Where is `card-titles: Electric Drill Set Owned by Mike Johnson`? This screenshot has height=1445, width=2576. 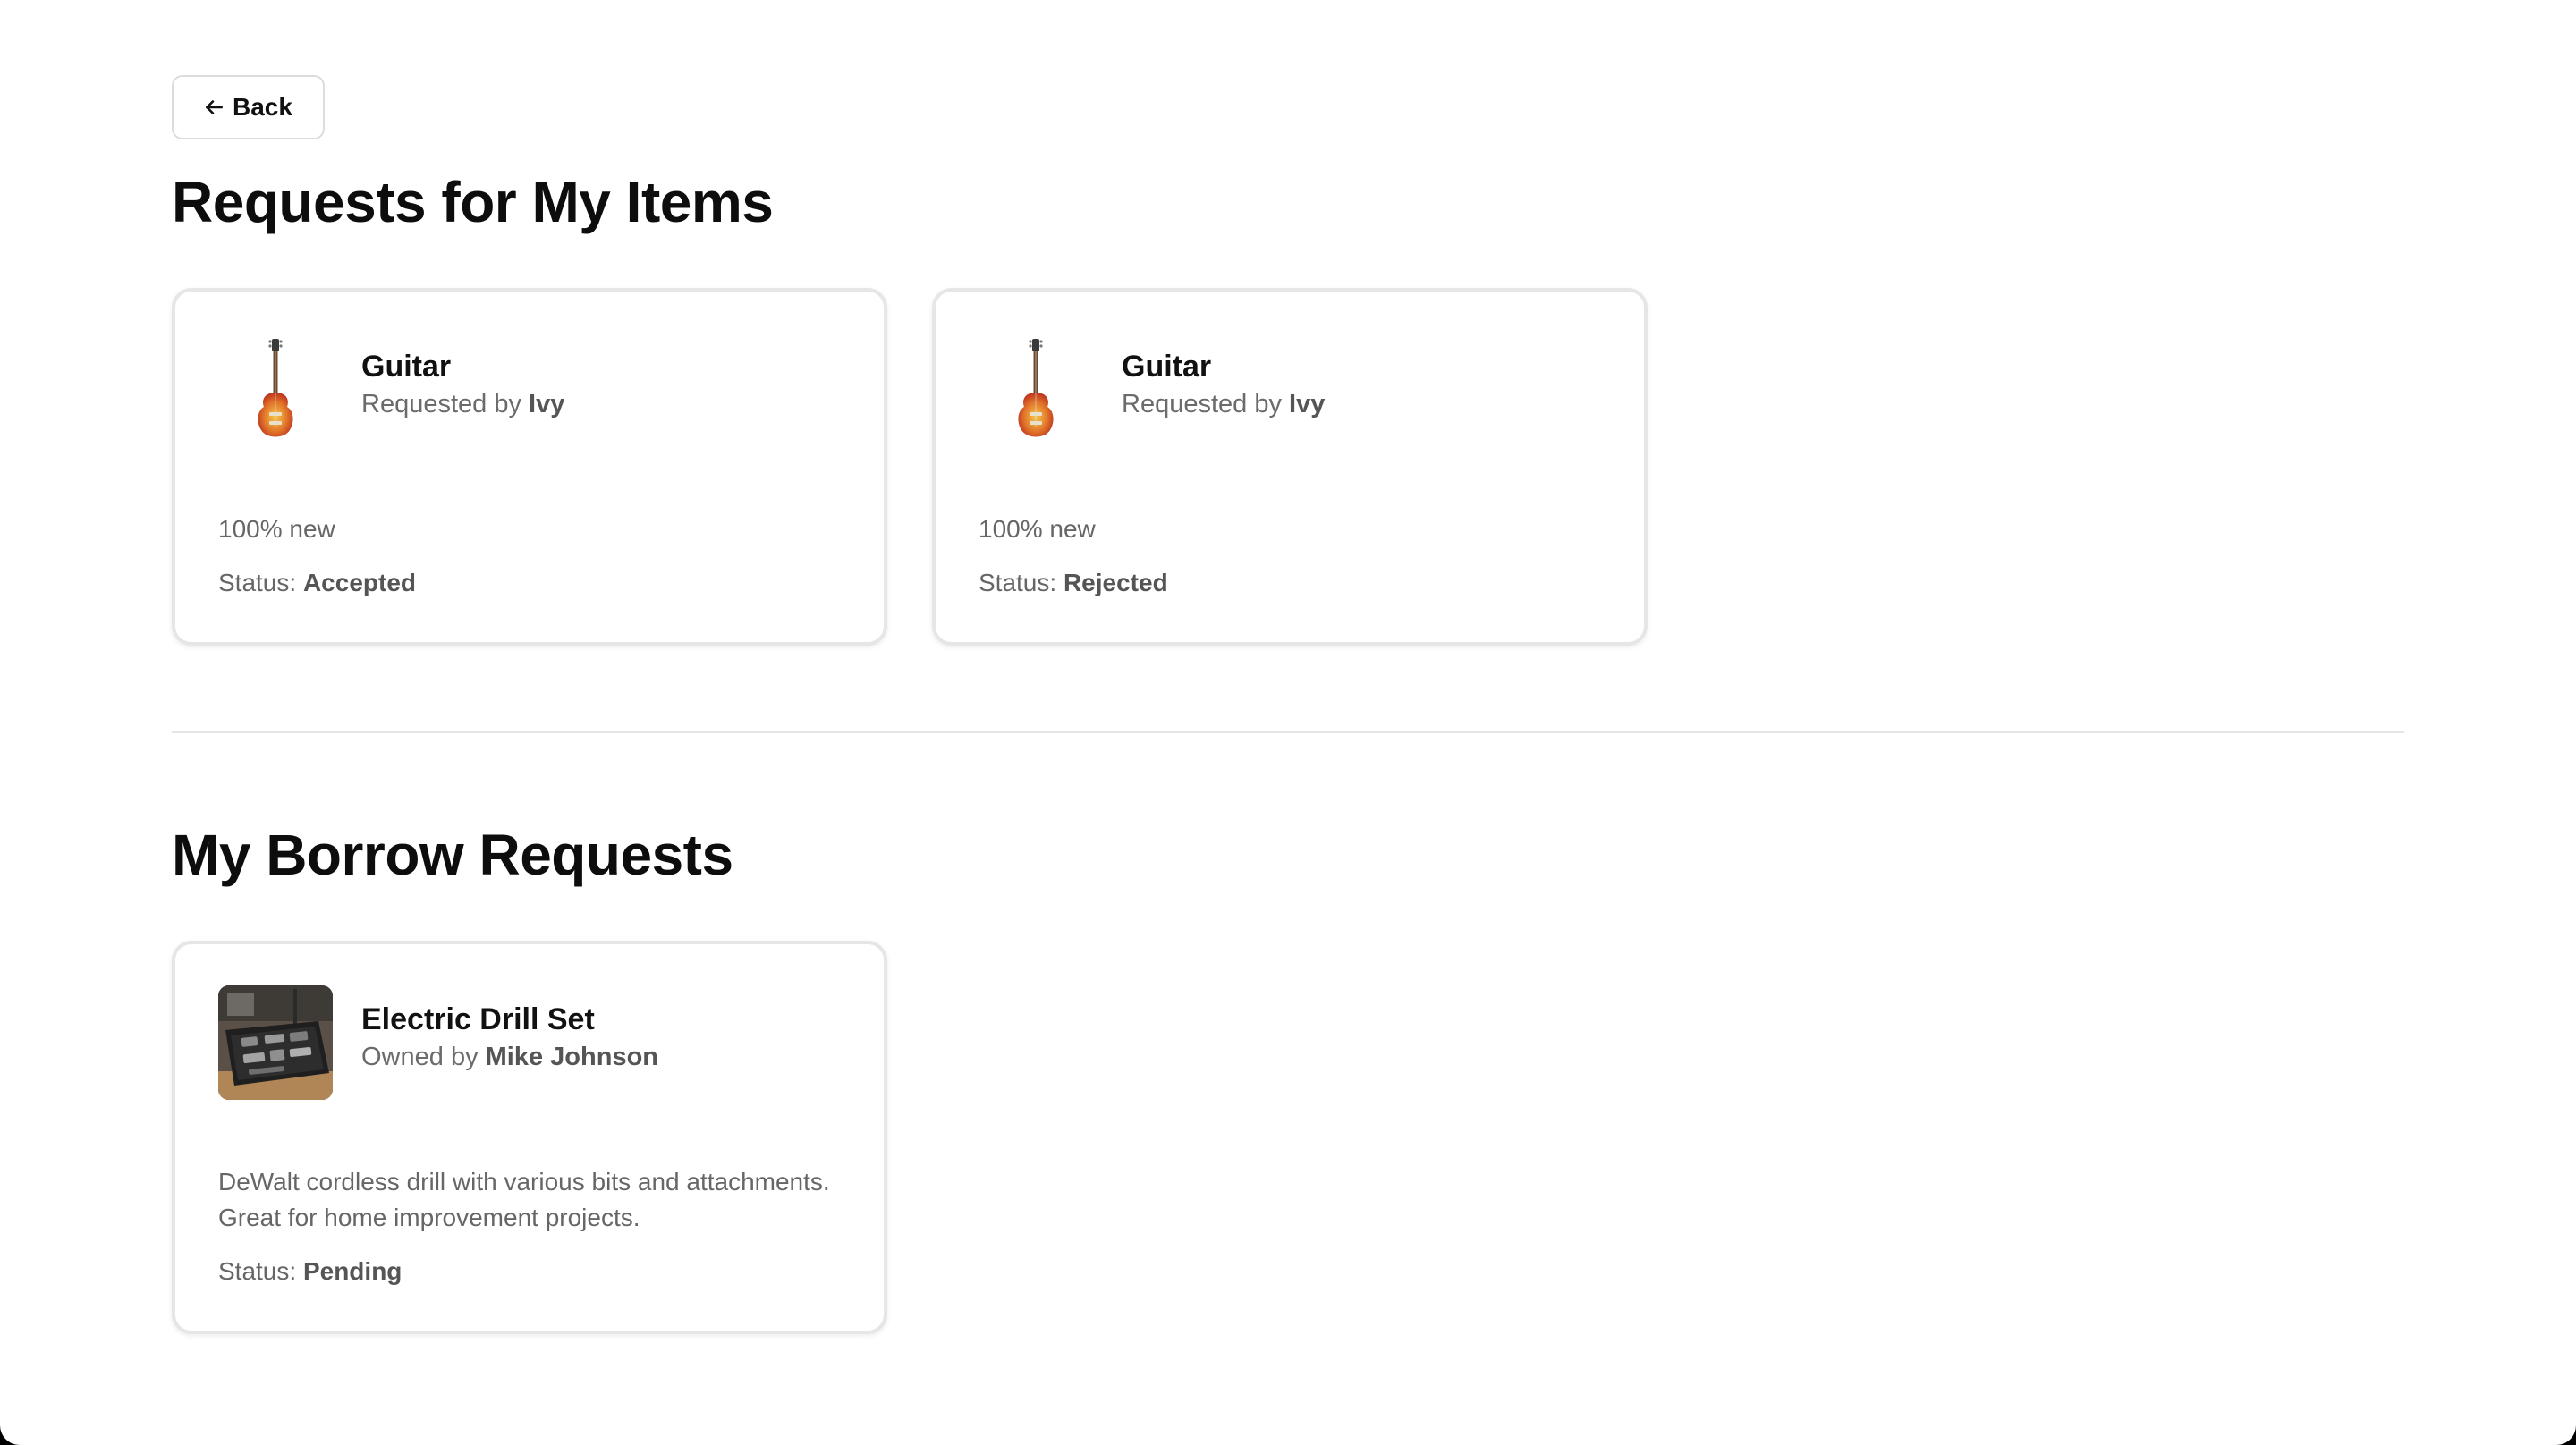 card-titles: Electric Drill Set Owned by Mike Johnson is located at coordinates (509, 1029).